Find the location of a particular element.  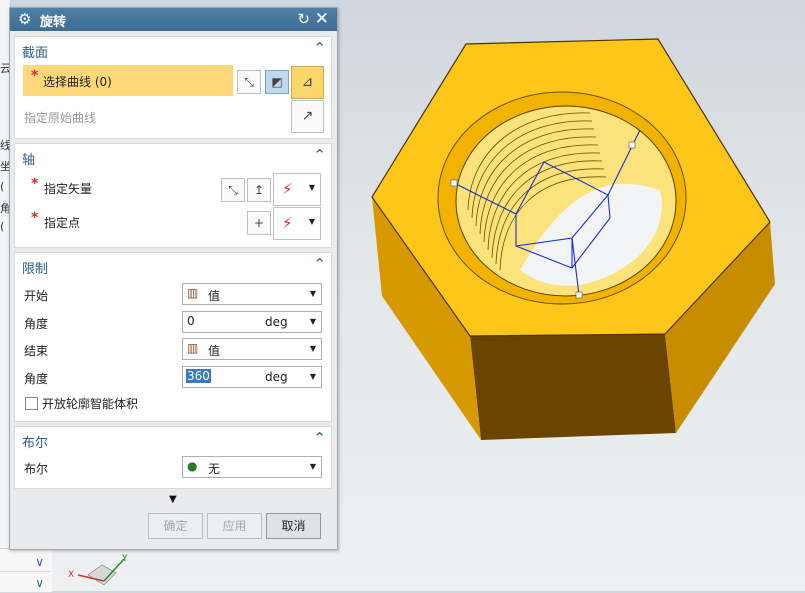

bottom-left-panel: ∨ ∨ is located at coordinates (26, 570).